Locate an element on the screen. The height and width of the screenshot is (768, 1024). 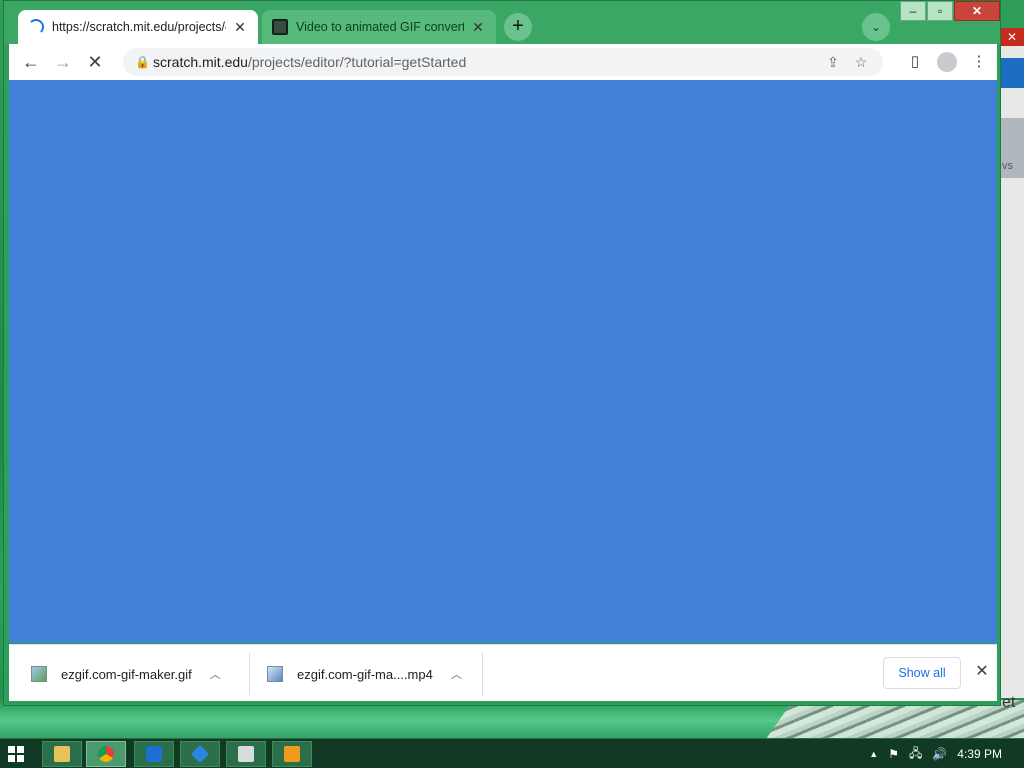
bookmark-star-icon: ☆ is located at coordinates (861, 62).